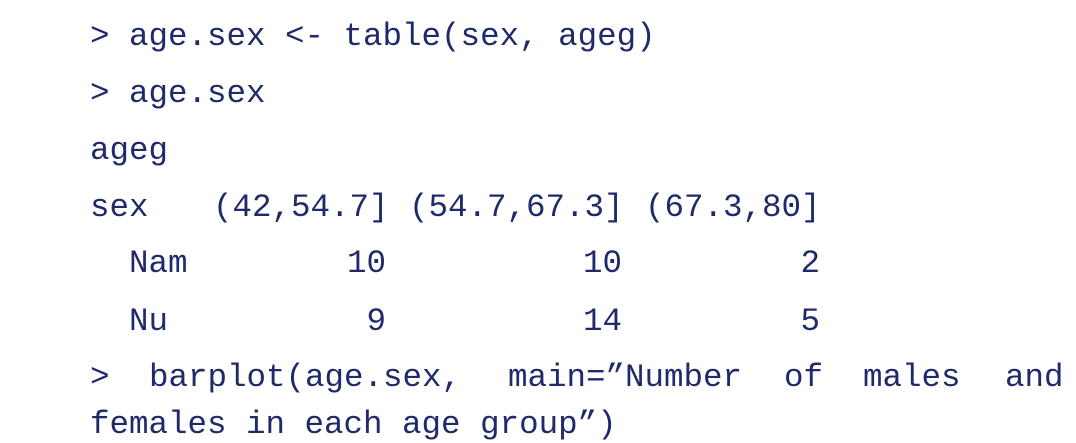 The width and height of the screenshot is (1076, 443). What do you see at coordinates (625, 377) in the screenshot?
I see `command-token: main=”Number` at bounding box center [625, 377].